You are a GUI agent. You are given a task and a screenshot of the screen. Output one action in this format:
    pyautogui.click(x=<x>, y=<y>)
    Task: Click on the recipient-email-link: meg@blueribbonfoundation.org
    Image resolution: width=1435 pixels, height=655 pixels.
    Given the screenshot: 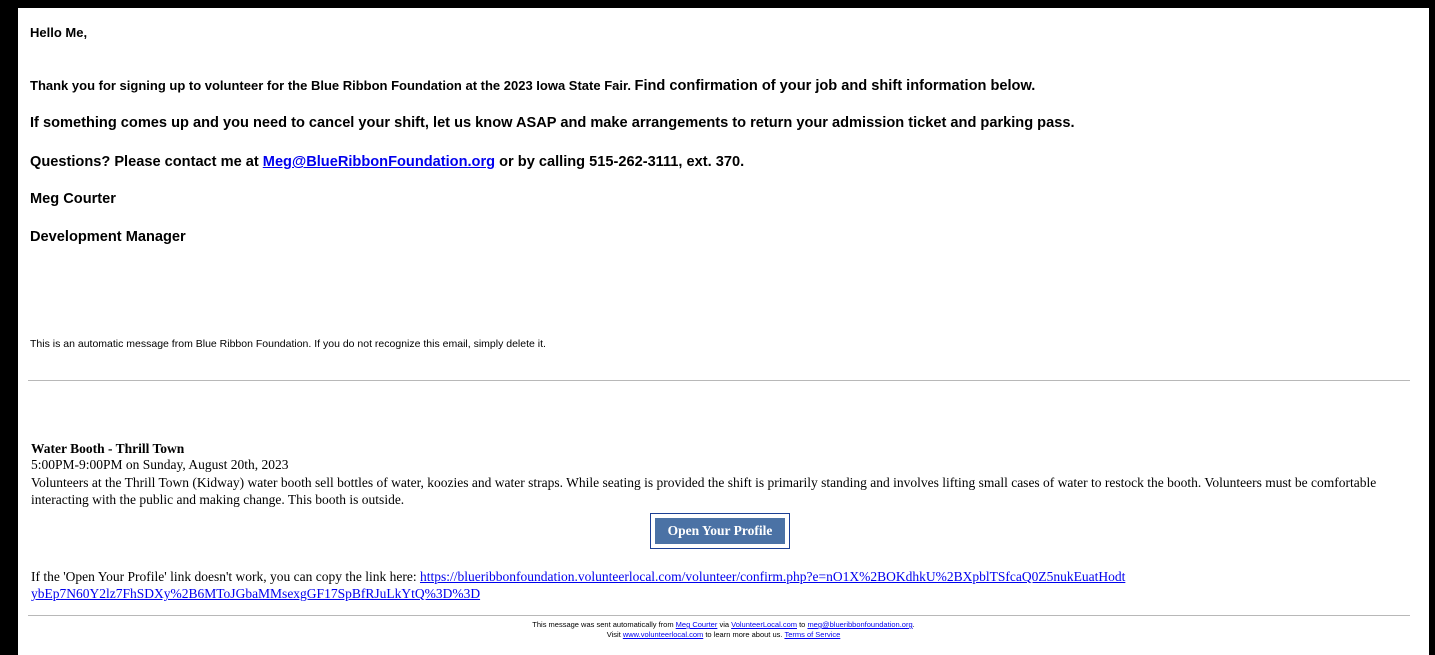 What is the action you would take?
    pyautogui.click(x=859, y=624)
    